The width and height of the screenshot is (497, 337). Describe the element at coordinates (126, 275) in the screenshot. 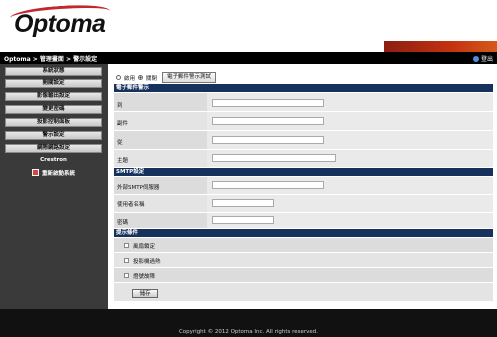

I see `lamp-failure-checkbox` at that location.